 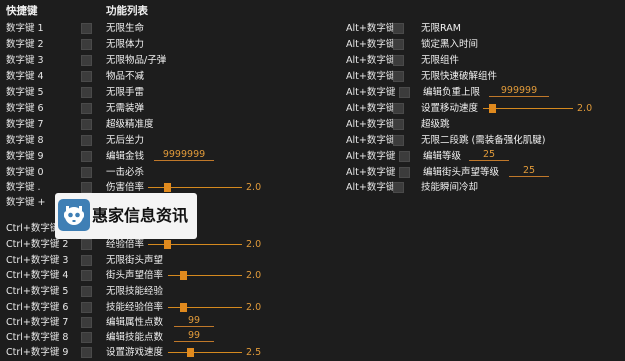 What do you see at coordinates (450, 44) in the screenshot?
I see `feature-label: 锁定黑入时间` at bounding box center [450, 44].